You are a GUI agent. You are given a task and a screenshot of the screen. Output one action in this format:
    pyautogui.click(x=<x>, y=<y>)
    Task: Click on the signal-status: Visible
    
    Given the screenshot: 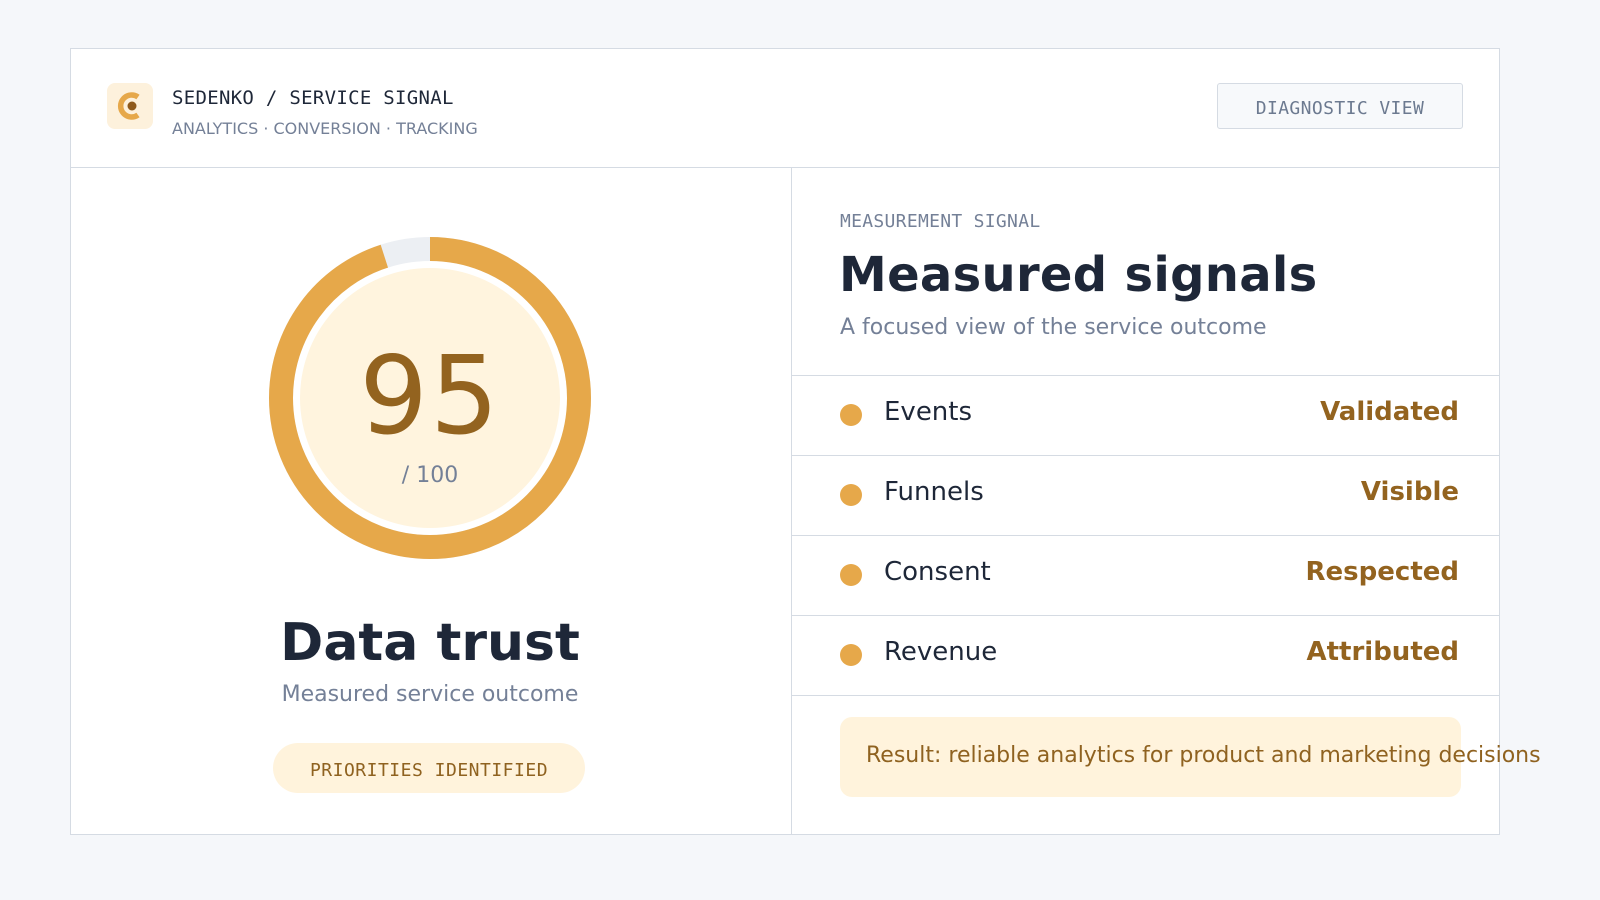 What is the action you would take?
    pyautogui.click(x=1409, y=492)
    